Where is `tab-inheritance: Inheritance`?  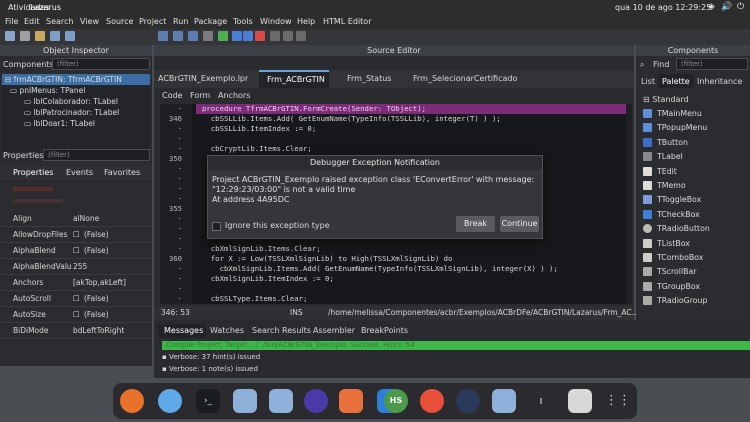
tab-inheritance: Inheritance is located at coordinates (719, 81).